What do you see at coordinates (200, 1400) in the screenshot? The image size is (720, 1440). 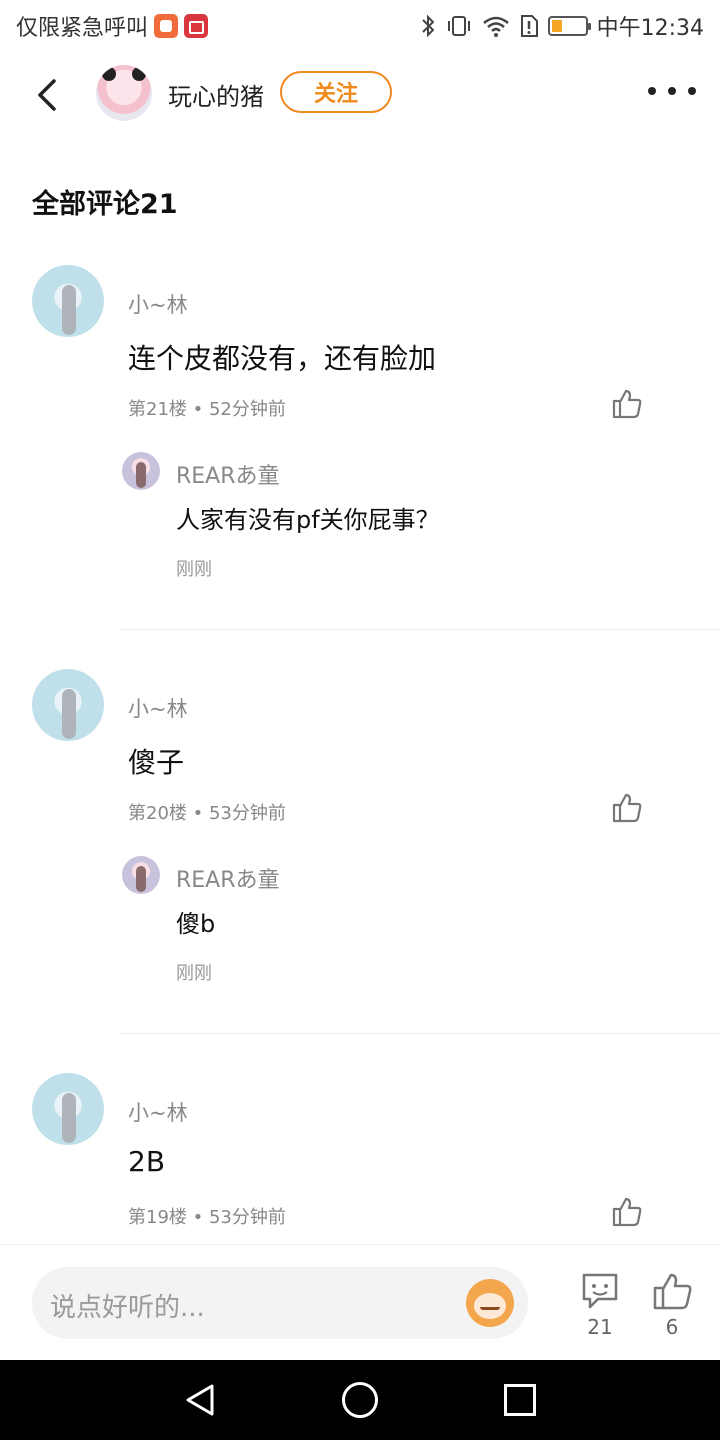 I see `nav-back-icon` at bounding box center [200, 1400].